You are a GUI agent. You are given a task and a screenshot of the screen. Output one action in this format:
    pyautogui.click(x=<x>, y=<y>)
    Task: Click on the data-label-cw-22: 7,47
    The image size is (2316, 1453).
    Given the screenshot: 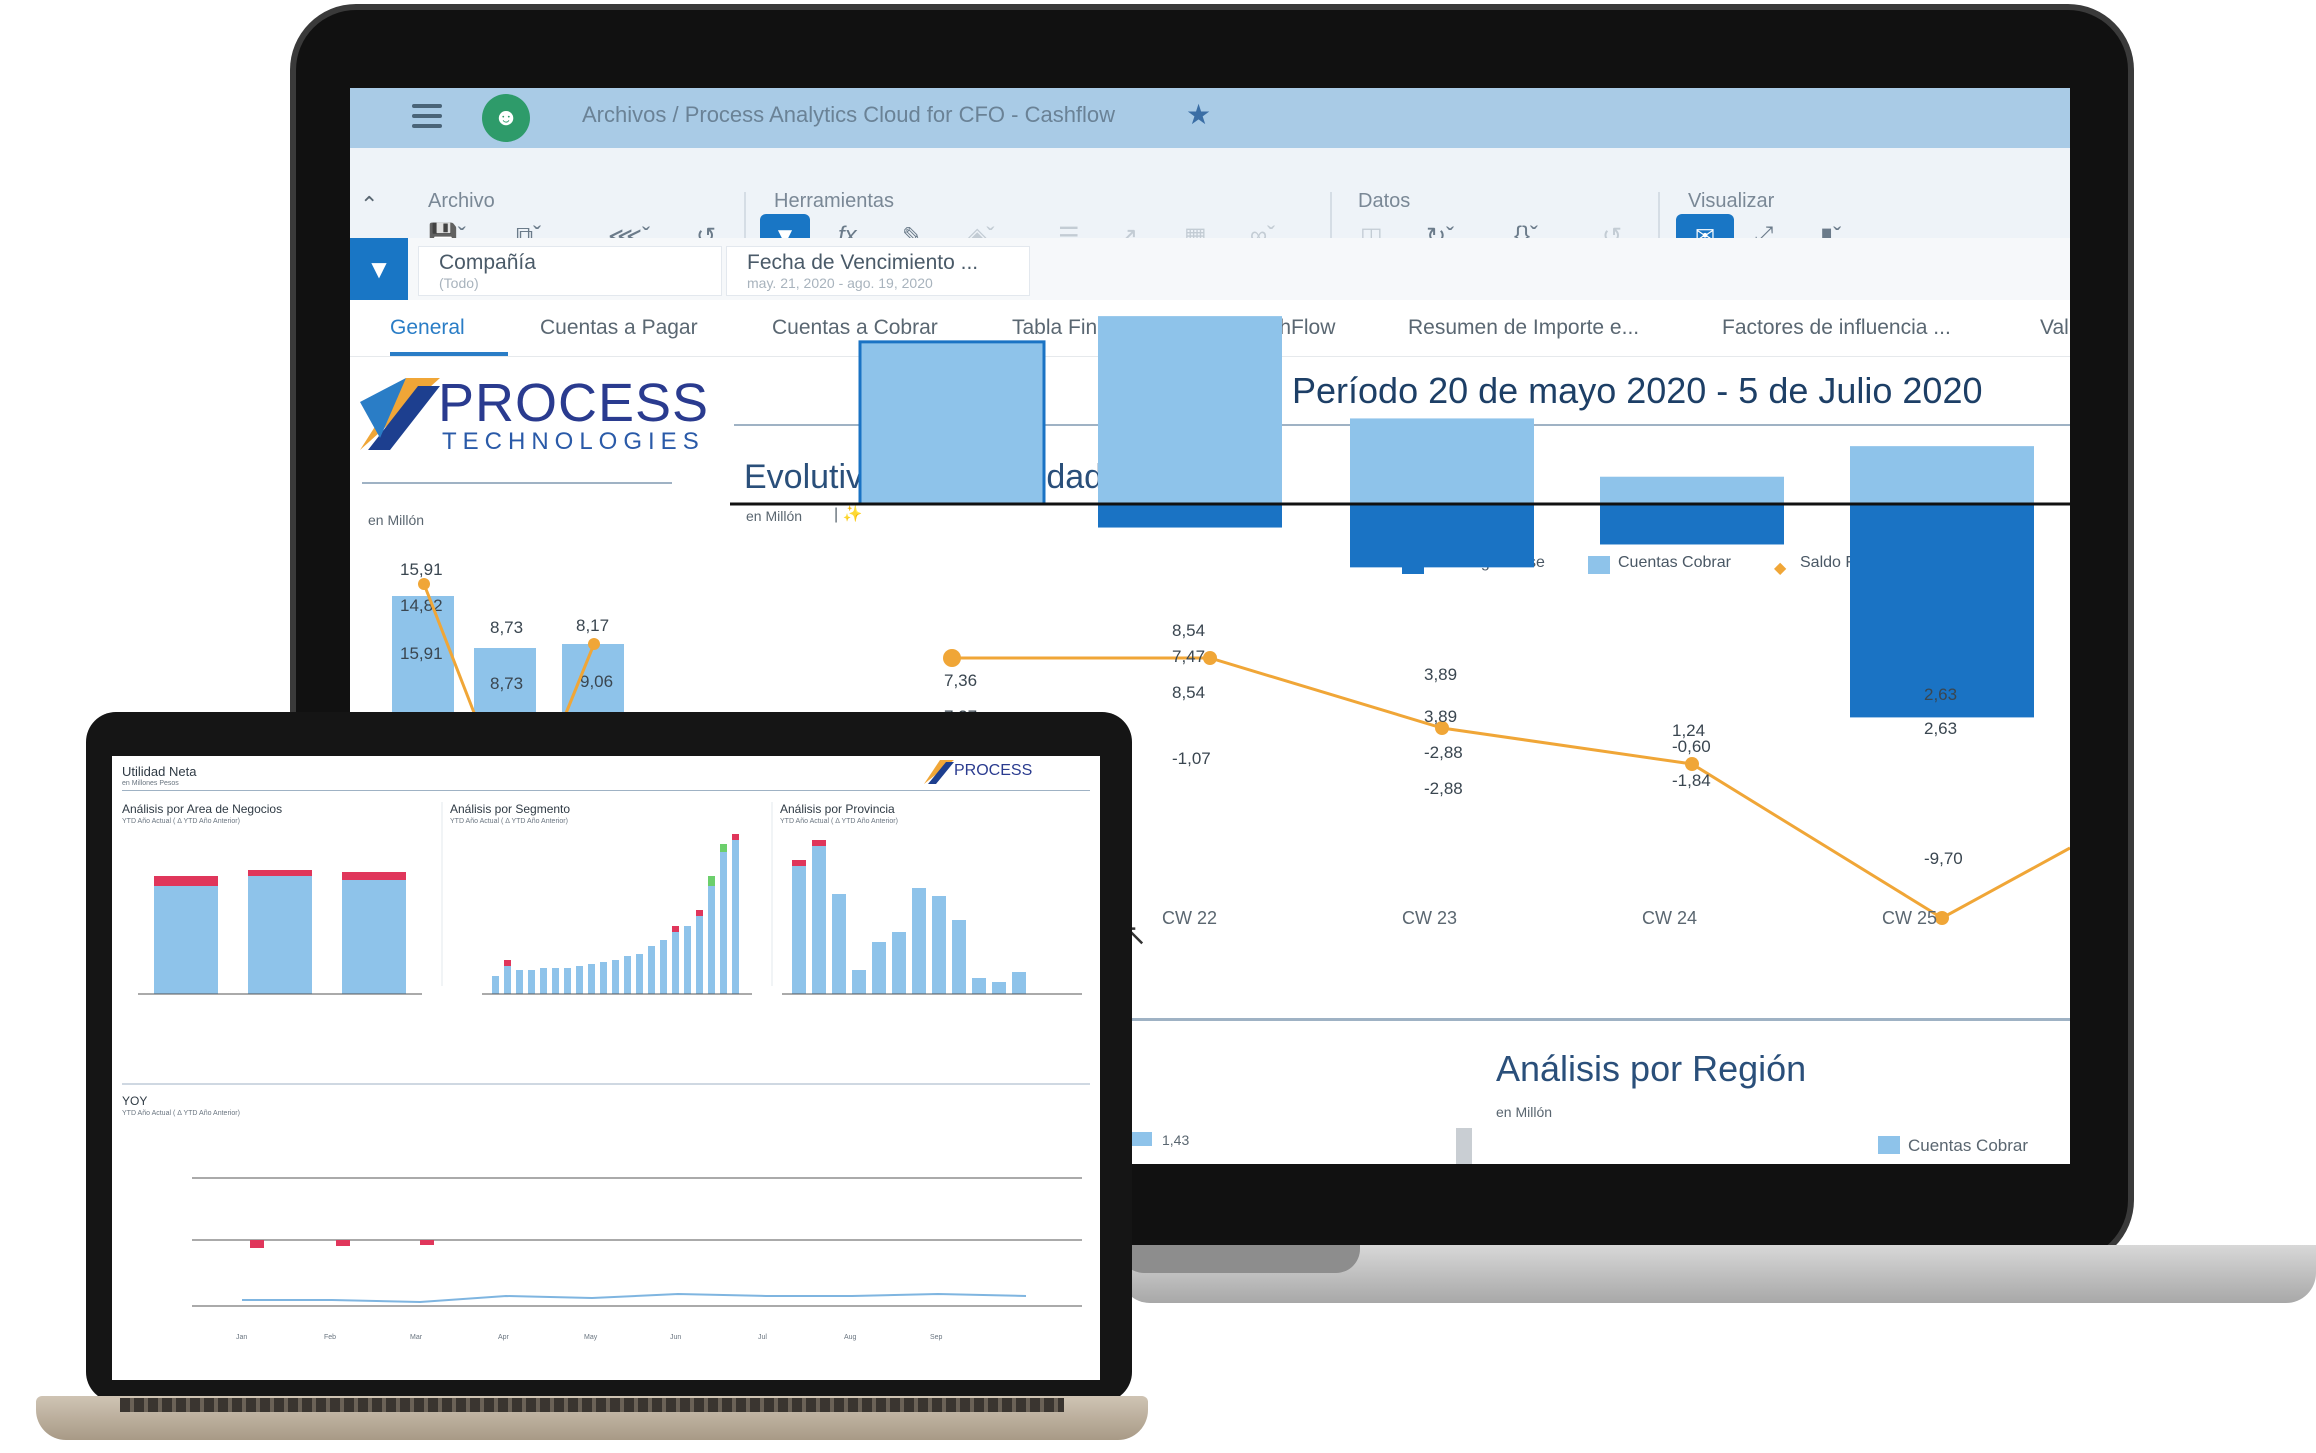 What is the action you would take?
    pyautogui.click(x=1188, y=656)
    